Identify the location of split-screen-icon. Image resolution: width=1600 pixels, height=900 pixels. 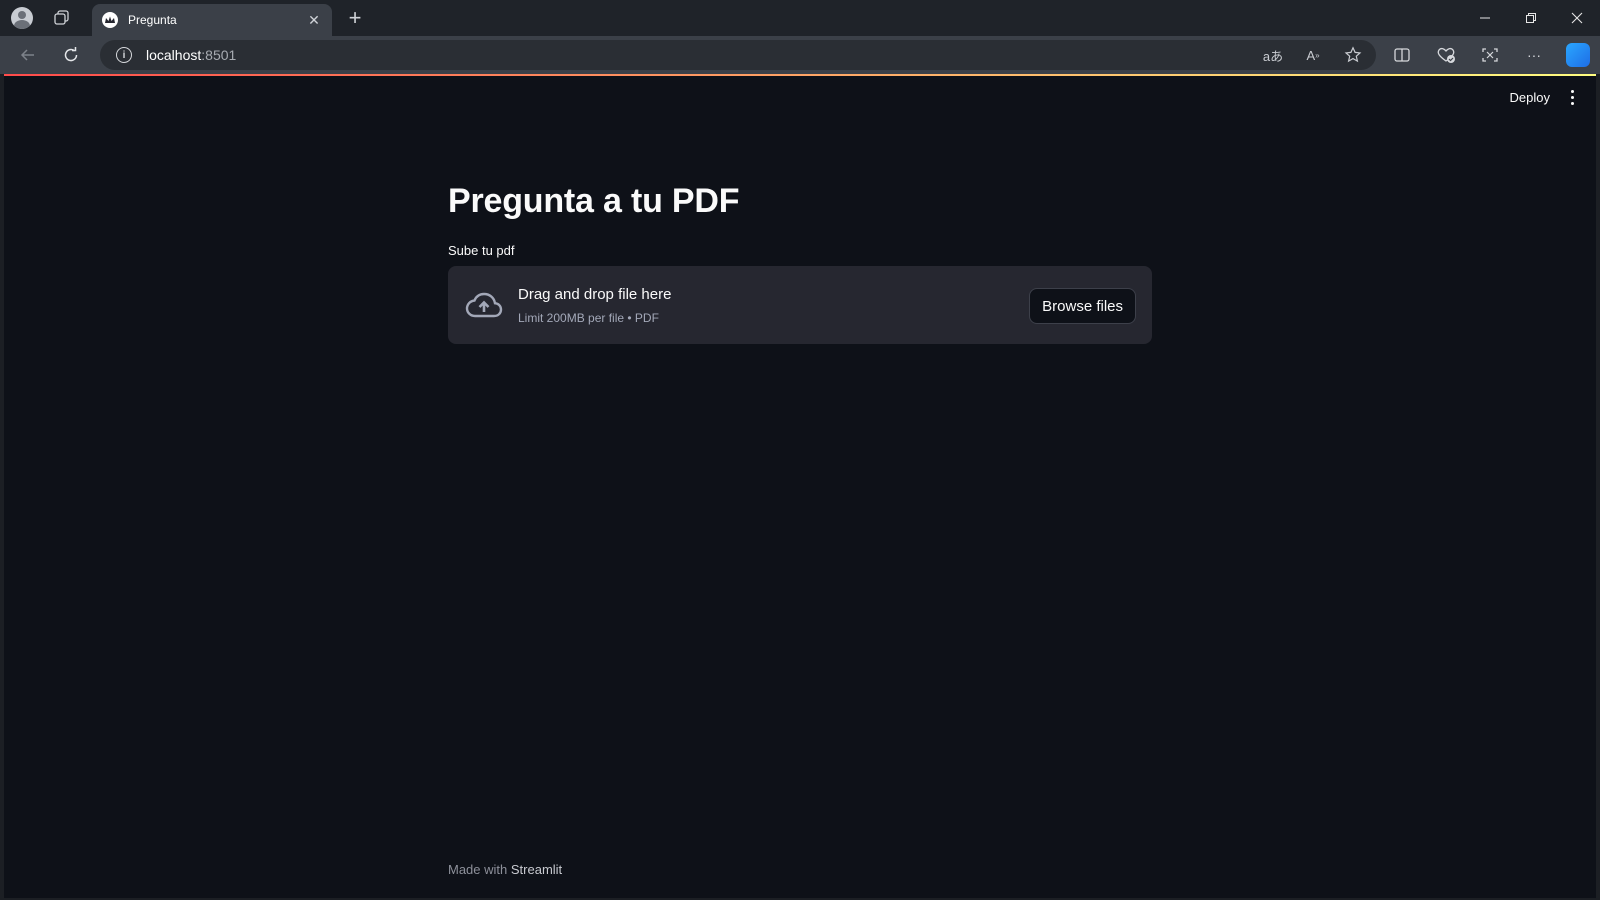
(1402, 55).